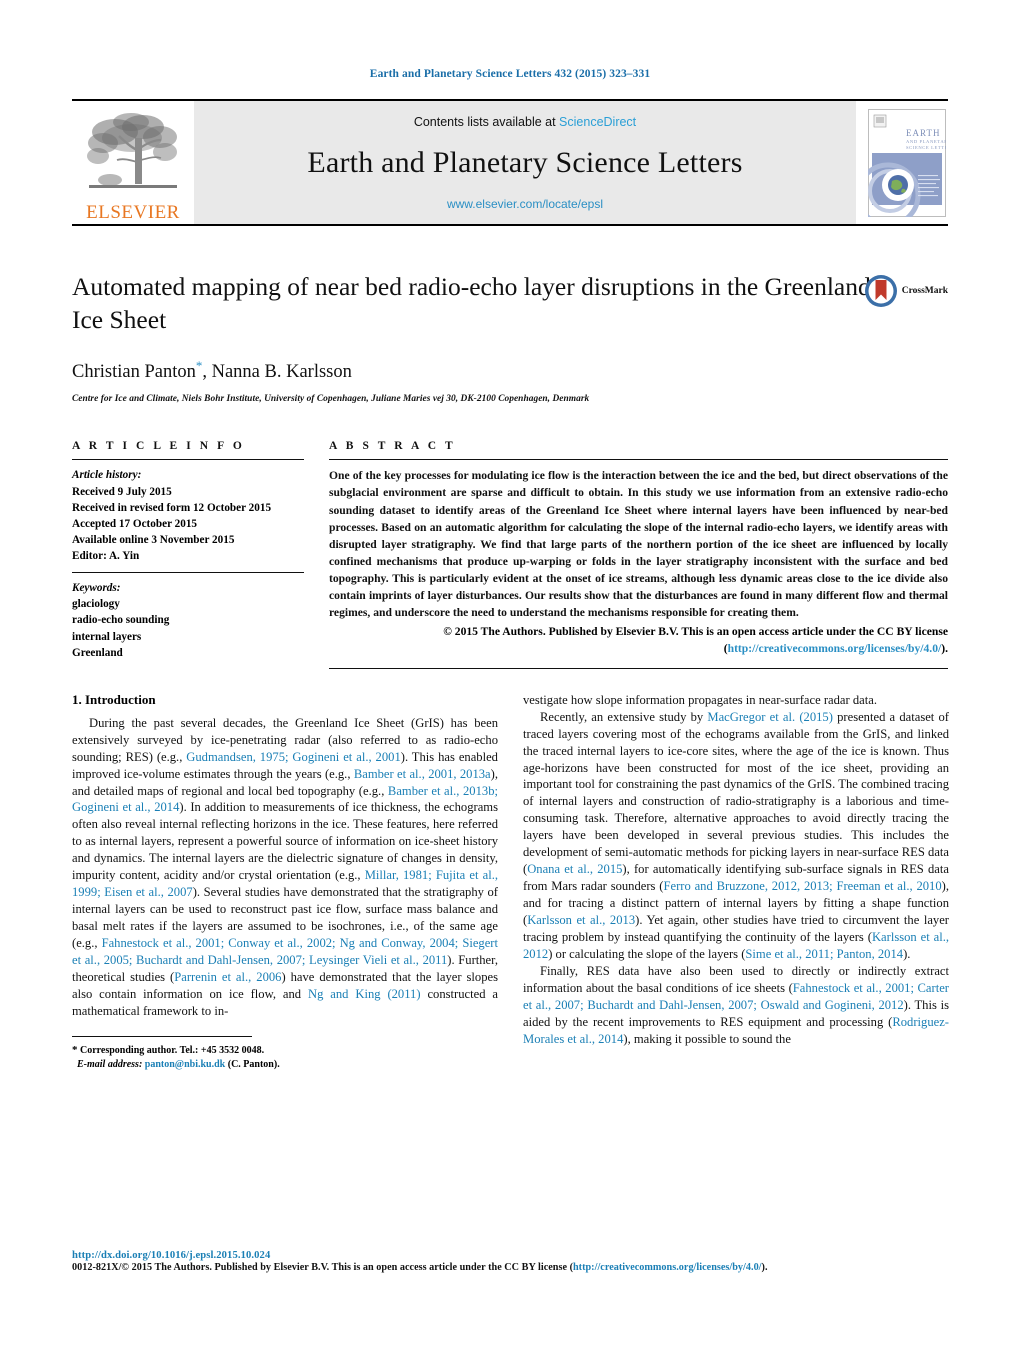 This screenshot has height=1351, width=1020. What do you see at coordinates (638, 460) in the screenshot?
I see `abstract-rule` at bounding box center [638, 460].